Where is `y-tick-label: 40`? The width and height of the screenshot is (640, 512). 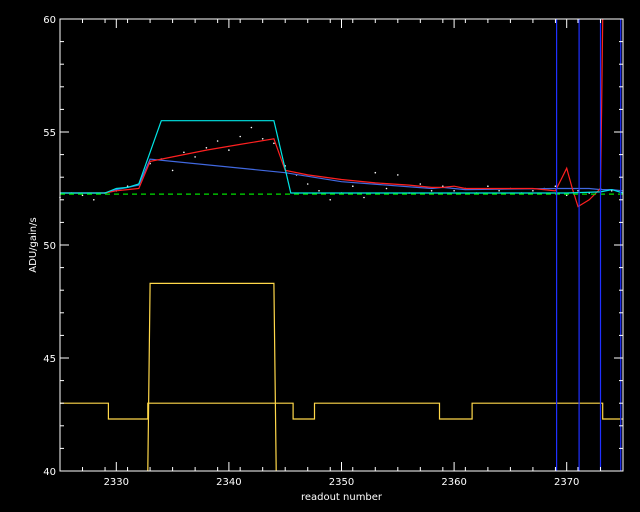 y-tick-label: 40 is located at coordinates (49, 472).